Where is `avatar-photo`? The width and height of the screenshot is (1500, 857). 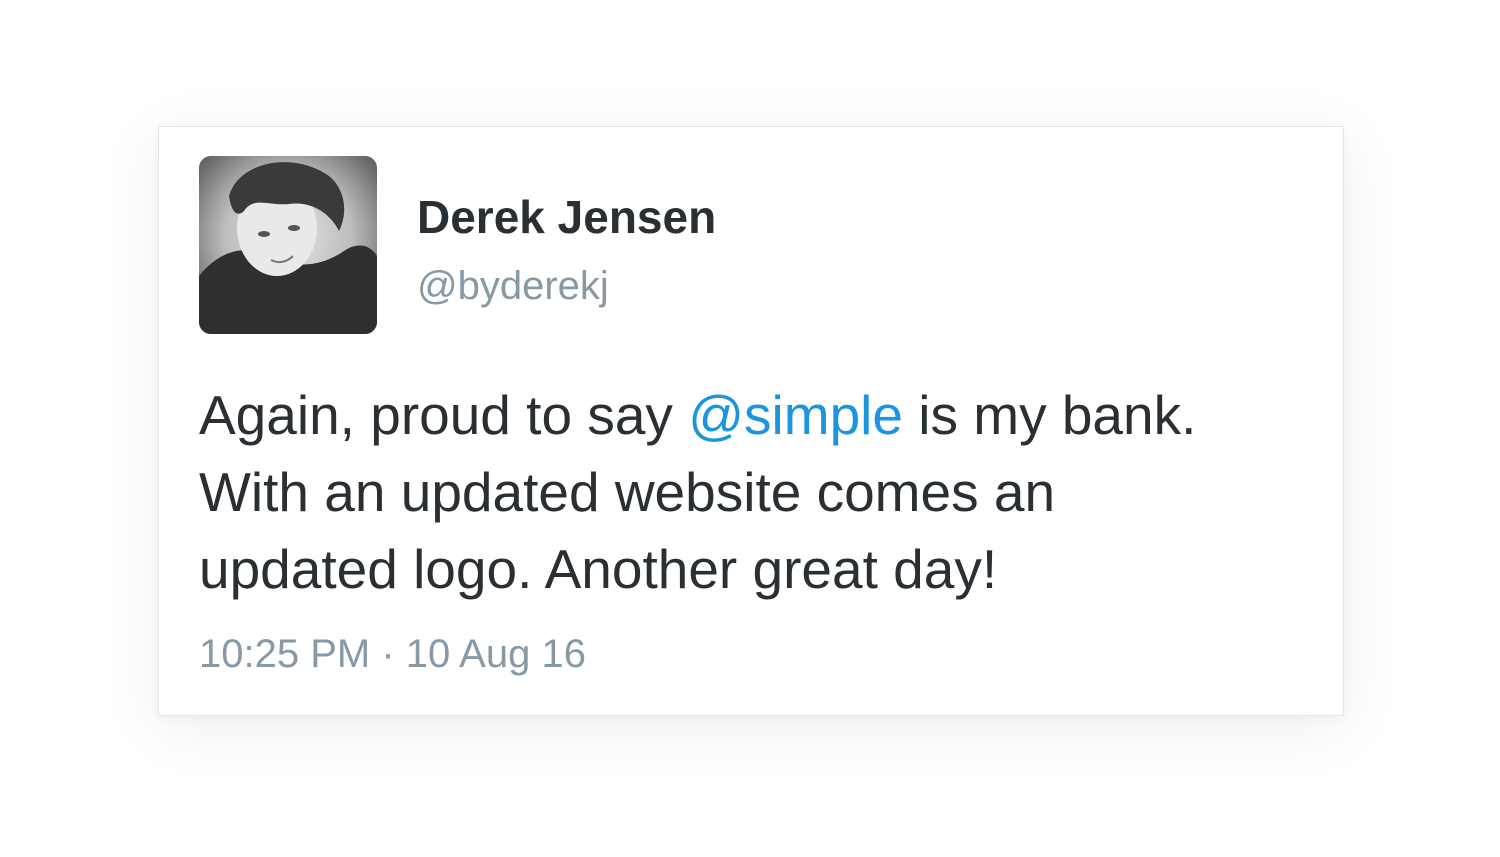
avatar-photo is located at coordinates (288, 245).